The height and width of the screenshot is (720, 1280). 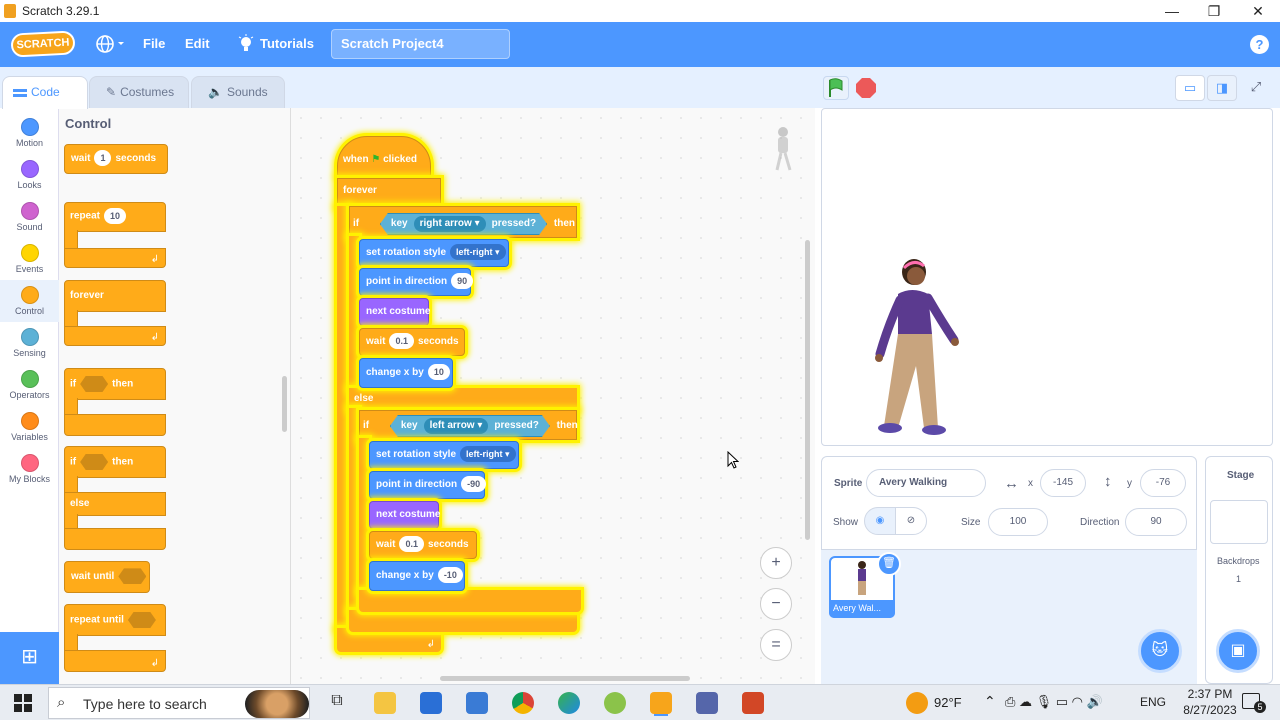 I want to click on category-events: Events, so click(x=29, y=259).